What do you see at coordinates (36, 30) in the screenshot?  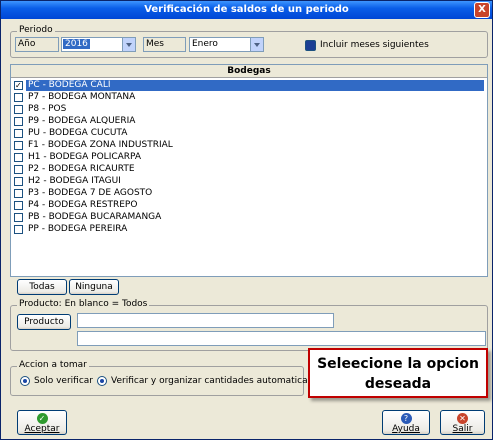 I see `periodo-legend: Periodo` at bounding box center [36, 30].